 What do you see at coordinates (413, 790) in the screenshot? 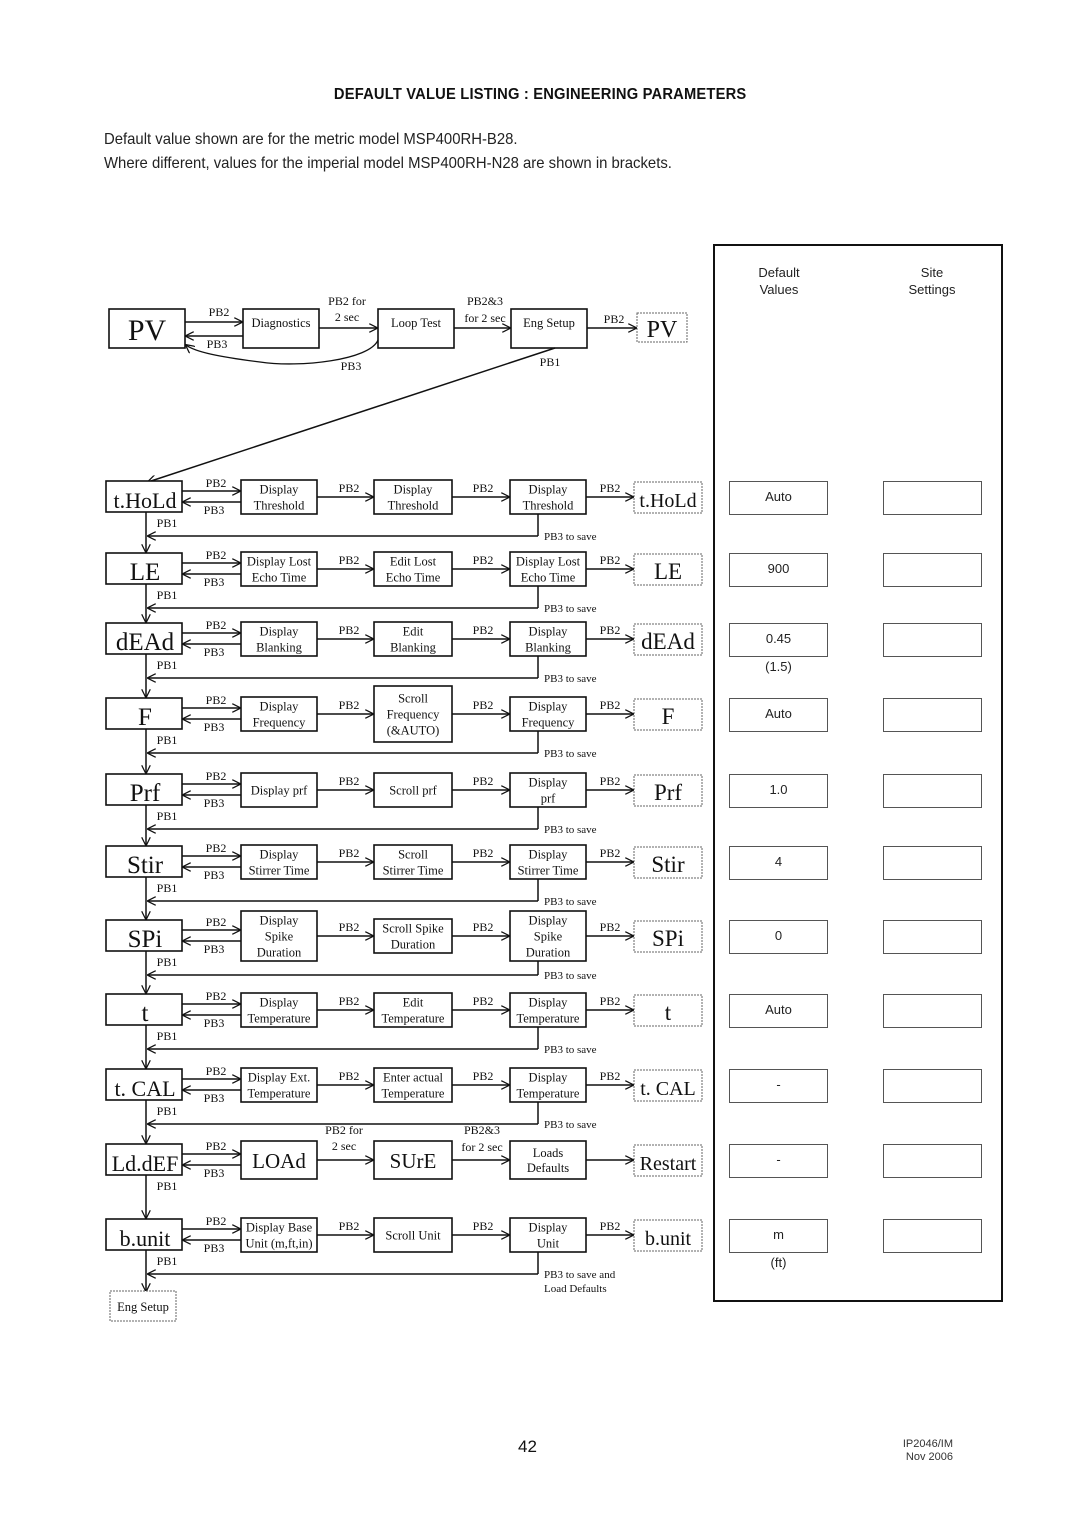
I see `step2-line-1: Scroll prf` at bounding box center [413, 790].